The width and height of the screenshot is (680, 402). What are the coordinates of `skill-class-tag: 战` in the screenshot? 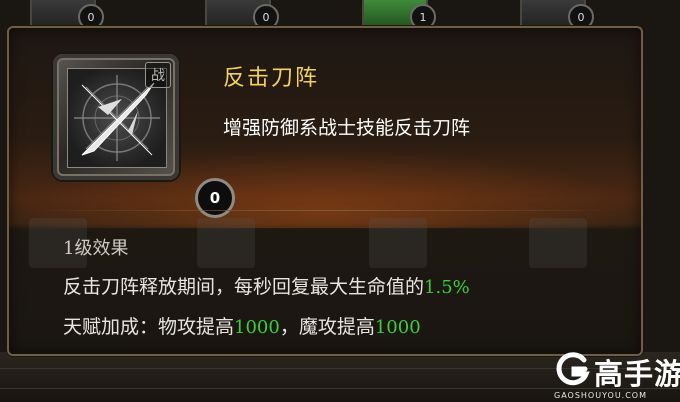 It's located at (158, 75).